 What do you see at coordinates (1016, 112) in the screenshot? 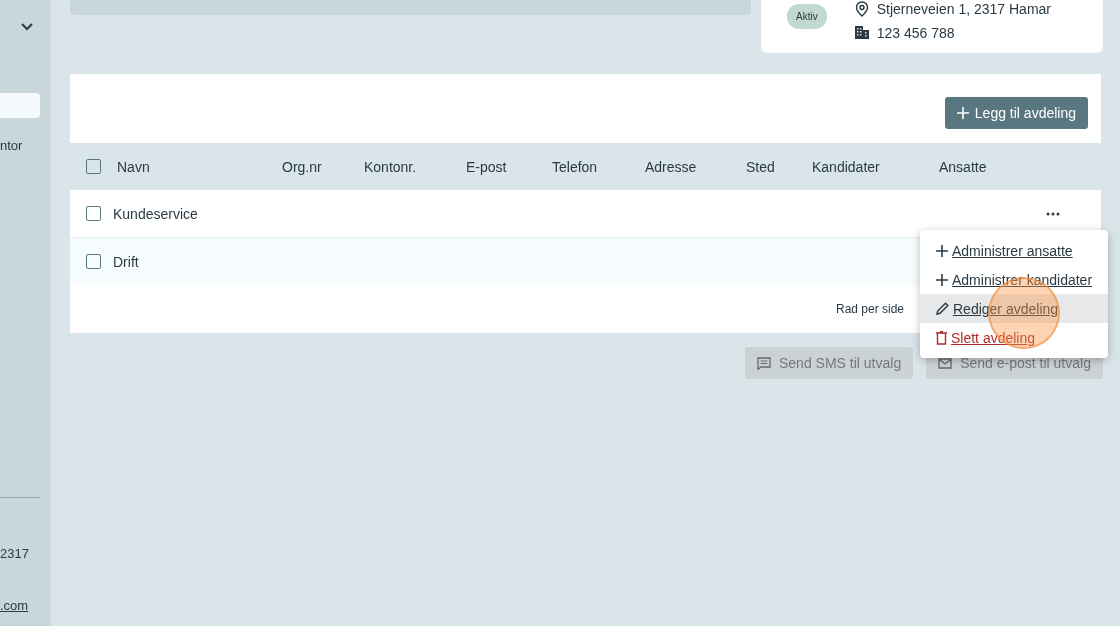
I see `add-department-button: Legg til avdeling` at bounding box center [1016, 112].